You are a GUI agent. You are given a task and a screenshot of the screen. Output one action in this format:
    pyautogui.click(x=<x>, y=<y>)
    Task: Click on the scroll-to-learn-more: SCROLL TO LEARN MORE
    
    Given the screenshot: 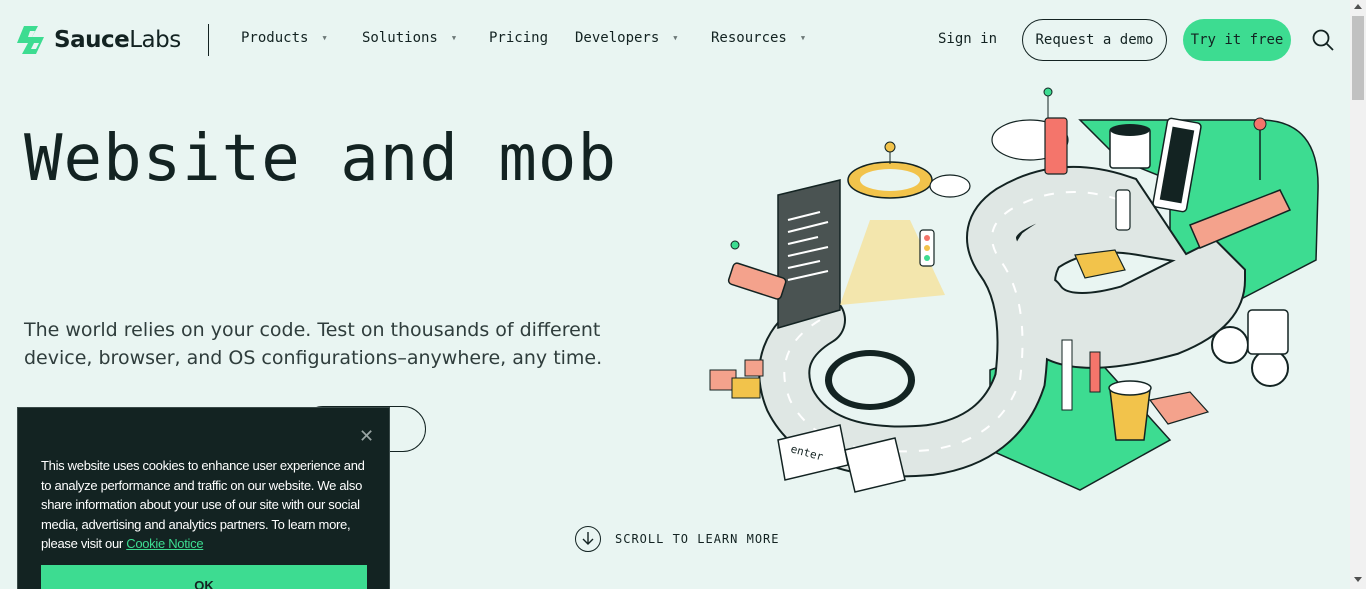 What is the action you would take?
    pyautogui.click(x=677, y=539)
    